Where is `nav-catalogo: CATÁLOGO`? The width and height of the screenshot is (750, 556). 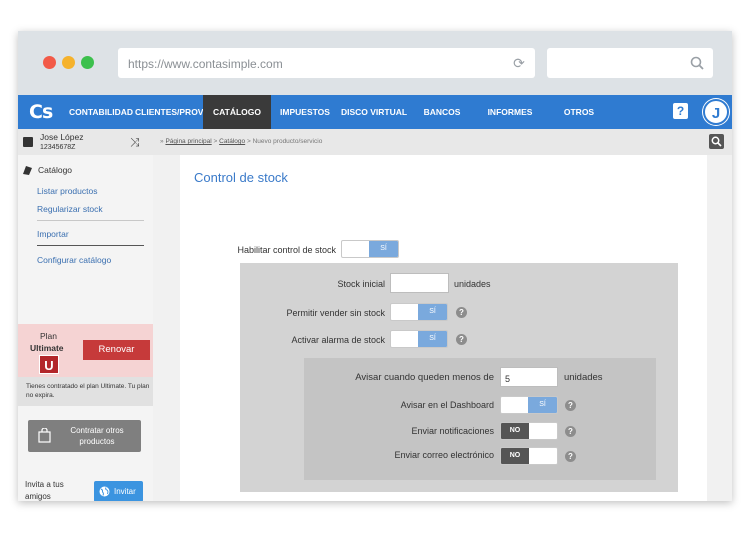
nav-catalogo: CATÁLOGO is located at coordinates (237, 112).